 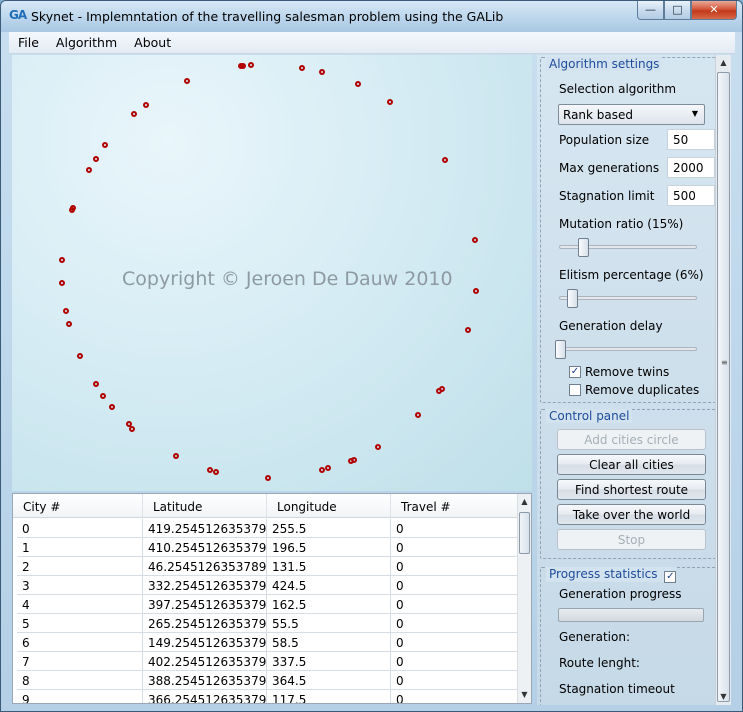 What do you see at coordinates (80, 642) in the screenshot?
I see `table-cell: 6` at bounding box center [80, 642].